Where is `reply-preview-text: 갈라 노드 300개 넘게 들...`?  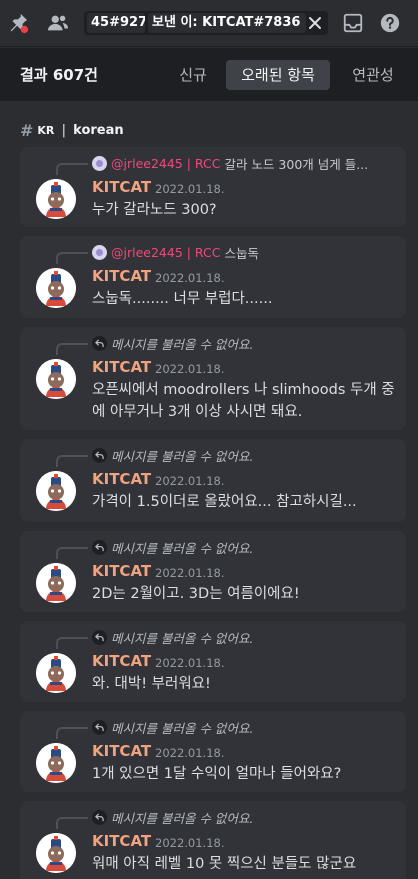 reply-preview-text: 갈라 노드 300개 넘게 들... is located at coordinates (296, 164).